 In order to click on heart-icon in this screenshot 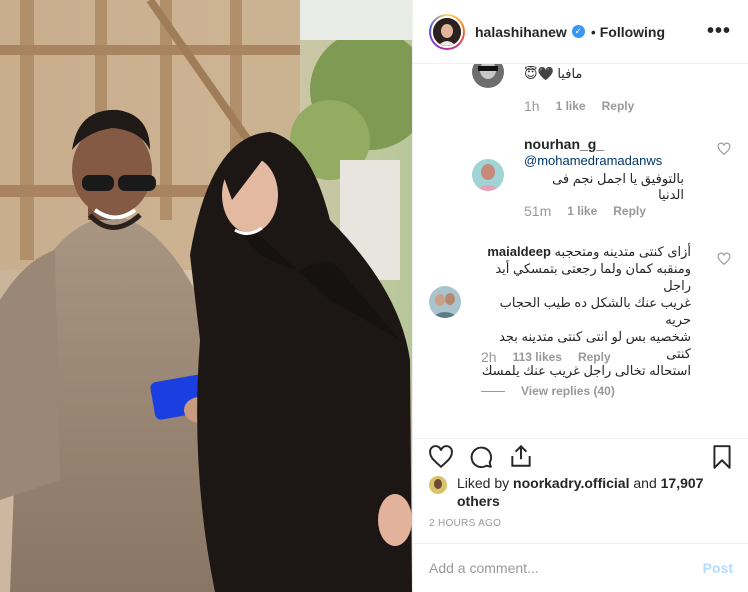, I will do `click(441, 457)`.